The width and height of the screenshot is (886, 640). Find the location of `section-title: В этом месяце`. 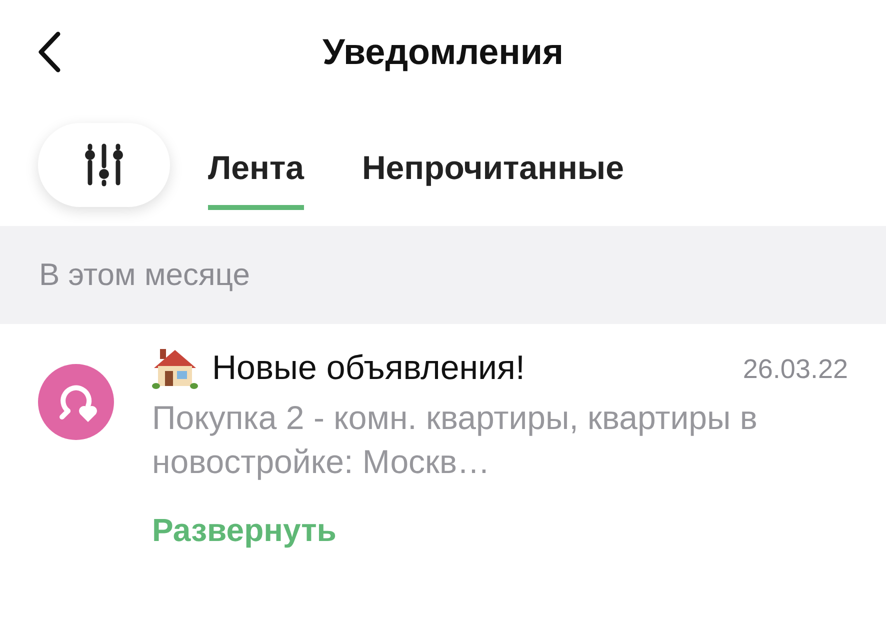

section-title: В этом месяце is located at coordinates (144, 275).